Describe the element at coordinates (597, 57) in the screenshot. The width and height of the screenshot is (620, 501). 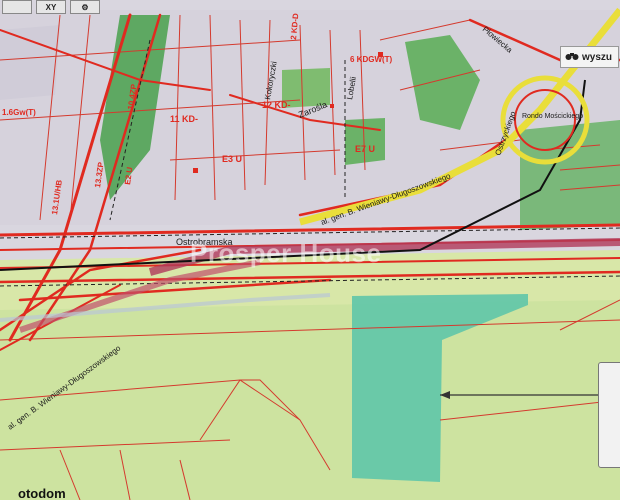
I see `search-label: wyszu` at that location.